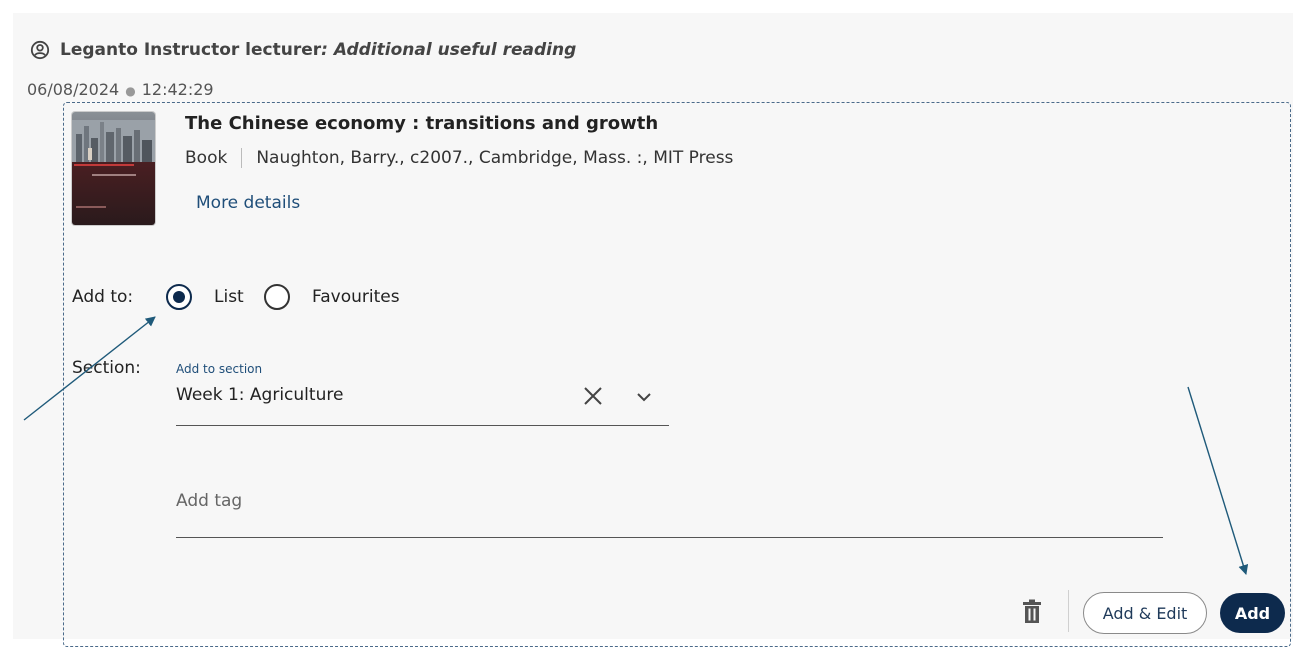  I want to click on book-cover-thumbnail, so click(113, 168).